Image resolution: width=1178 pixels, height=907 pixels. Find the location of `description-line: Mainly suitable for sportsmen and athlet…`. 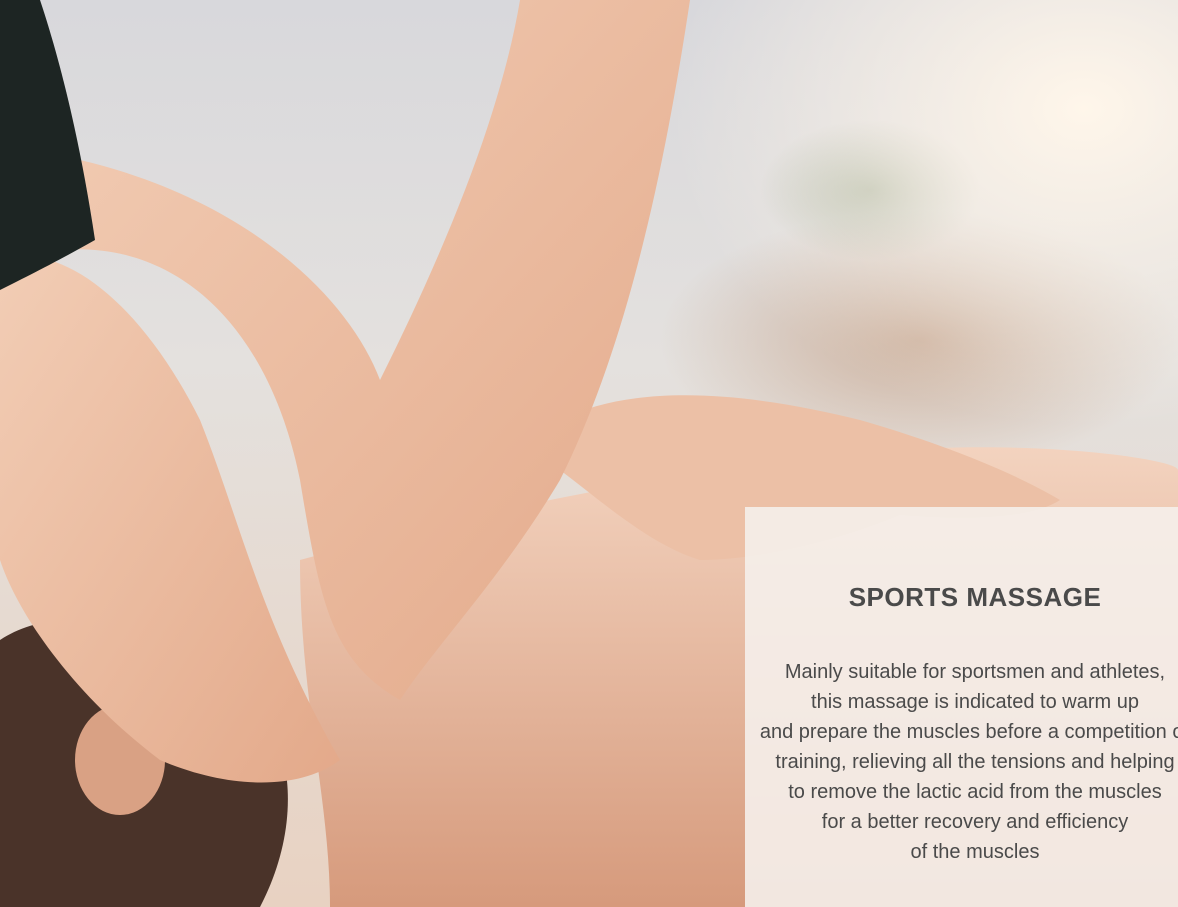

description-line: Mainly suitable for sportsmen and athlet… is located at coordinates (975, 672).